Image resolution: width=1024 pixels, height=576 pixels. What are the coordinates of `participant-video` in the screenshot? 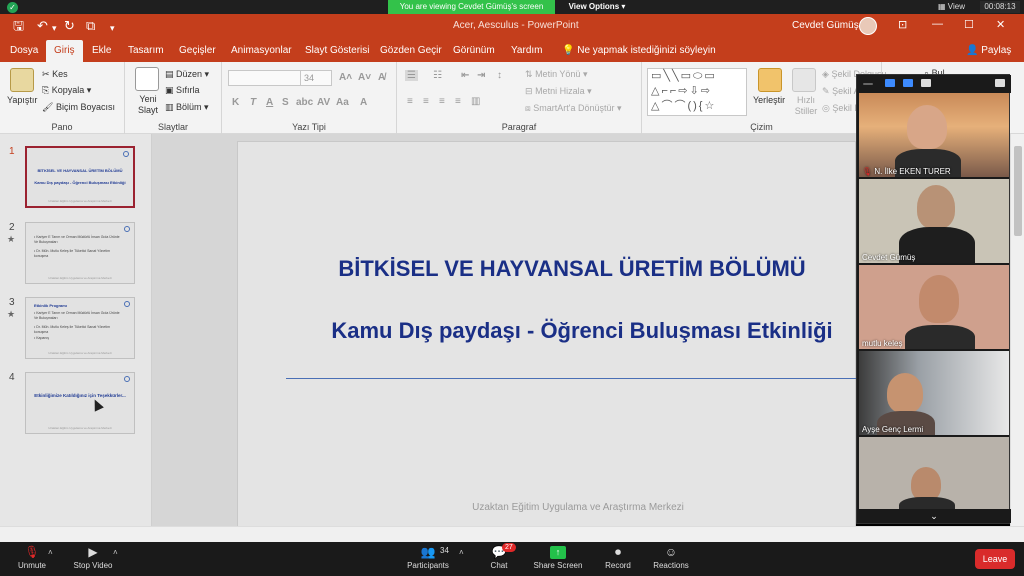 It's located at (939, 299).